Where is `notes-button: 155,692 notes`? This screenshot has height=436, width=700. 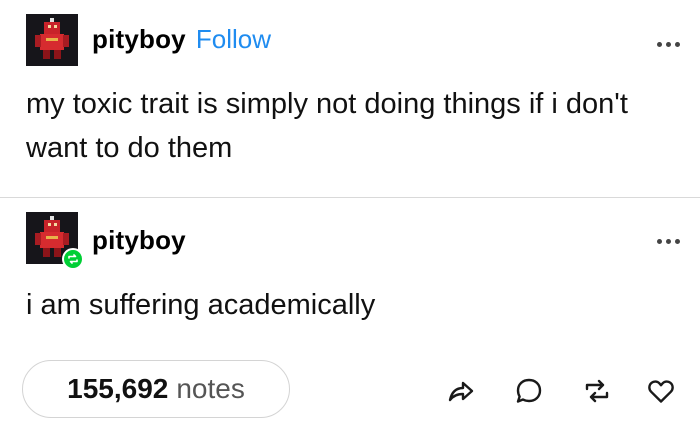 notes-button: 155,692 notes is located at coordinates (156, 389).